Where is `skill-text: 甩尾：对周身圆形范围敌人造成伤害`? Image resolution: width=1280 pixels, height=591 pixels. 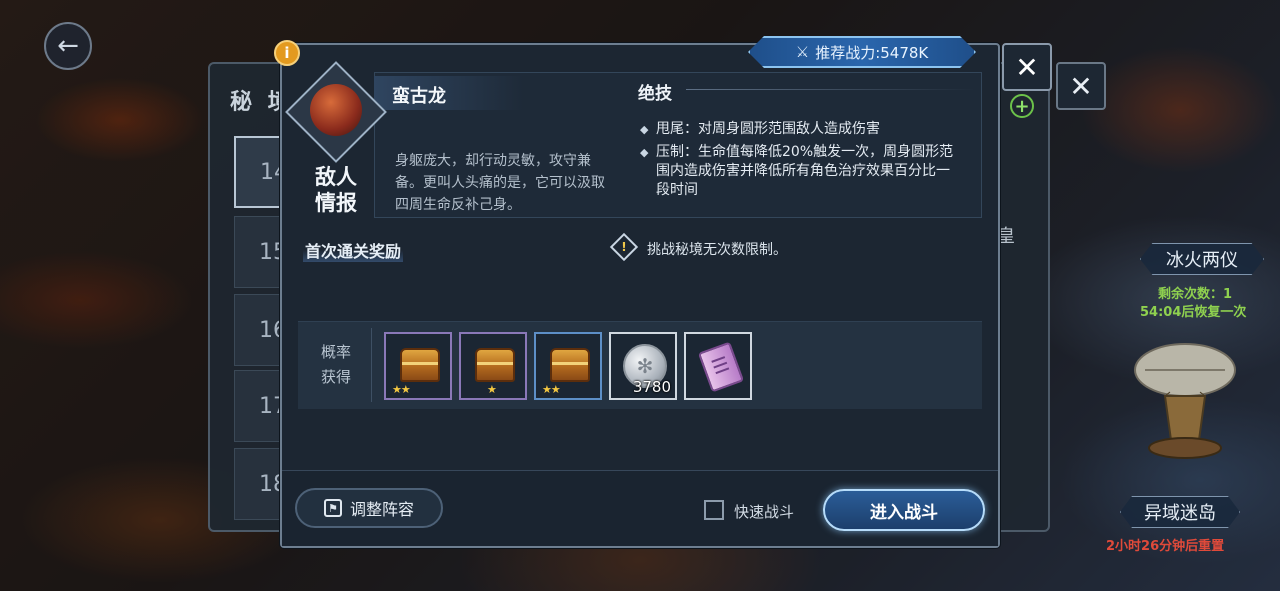 skill-text: 甩尾：对周身圆形范围敌人造成伤害 is located at coordinates (768, 129).